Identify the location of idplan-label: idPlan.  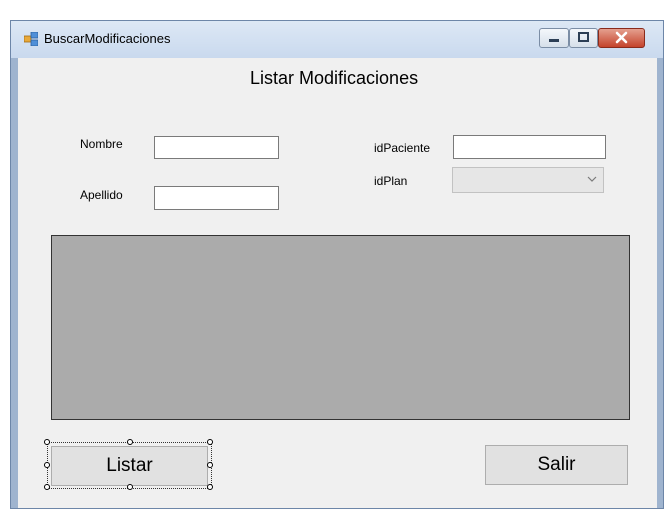
(391, 181).